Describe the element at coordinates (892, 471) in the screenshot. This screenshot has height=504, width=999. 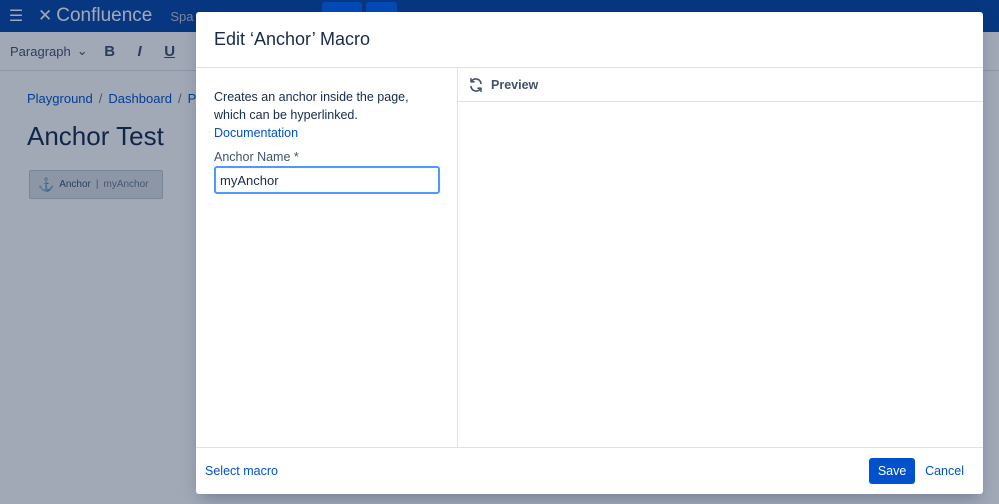
I see `save-button: Save` at that location.